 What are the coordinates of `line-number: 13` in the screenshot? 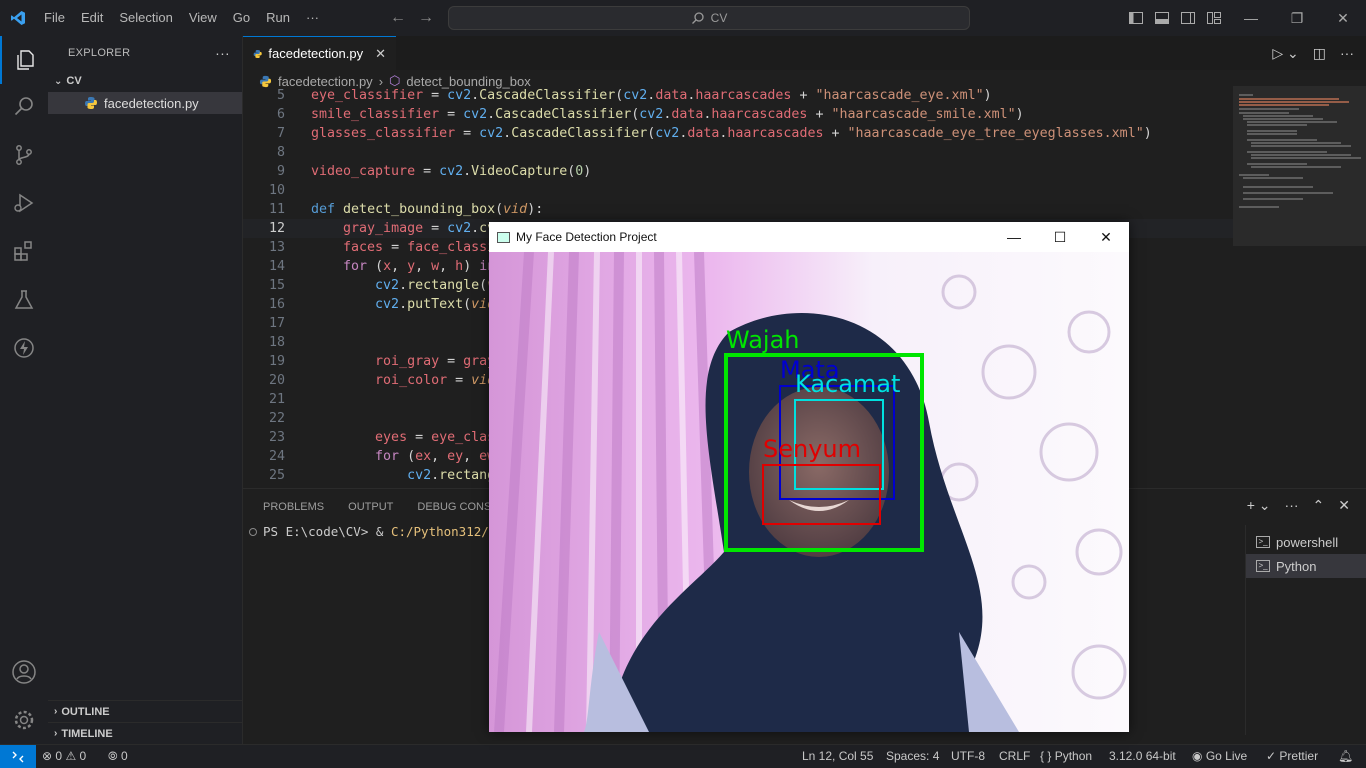 It's located at (276, 247).